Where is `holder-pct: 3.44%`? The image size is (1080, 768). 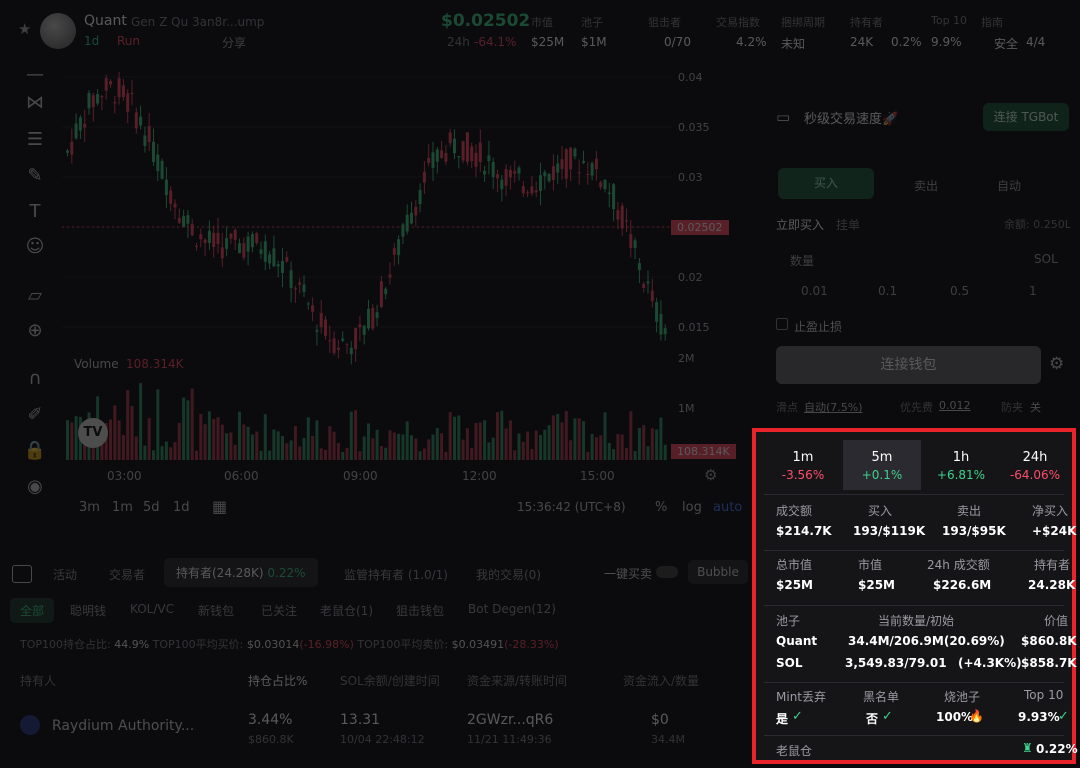 holder-pct: 3.44% is located at coordinates (270, 720).